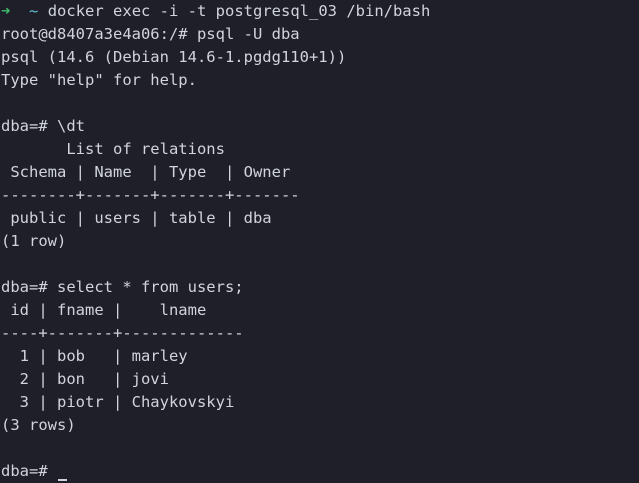  I want to click on users-count: (3 rows), so click(38, 425).